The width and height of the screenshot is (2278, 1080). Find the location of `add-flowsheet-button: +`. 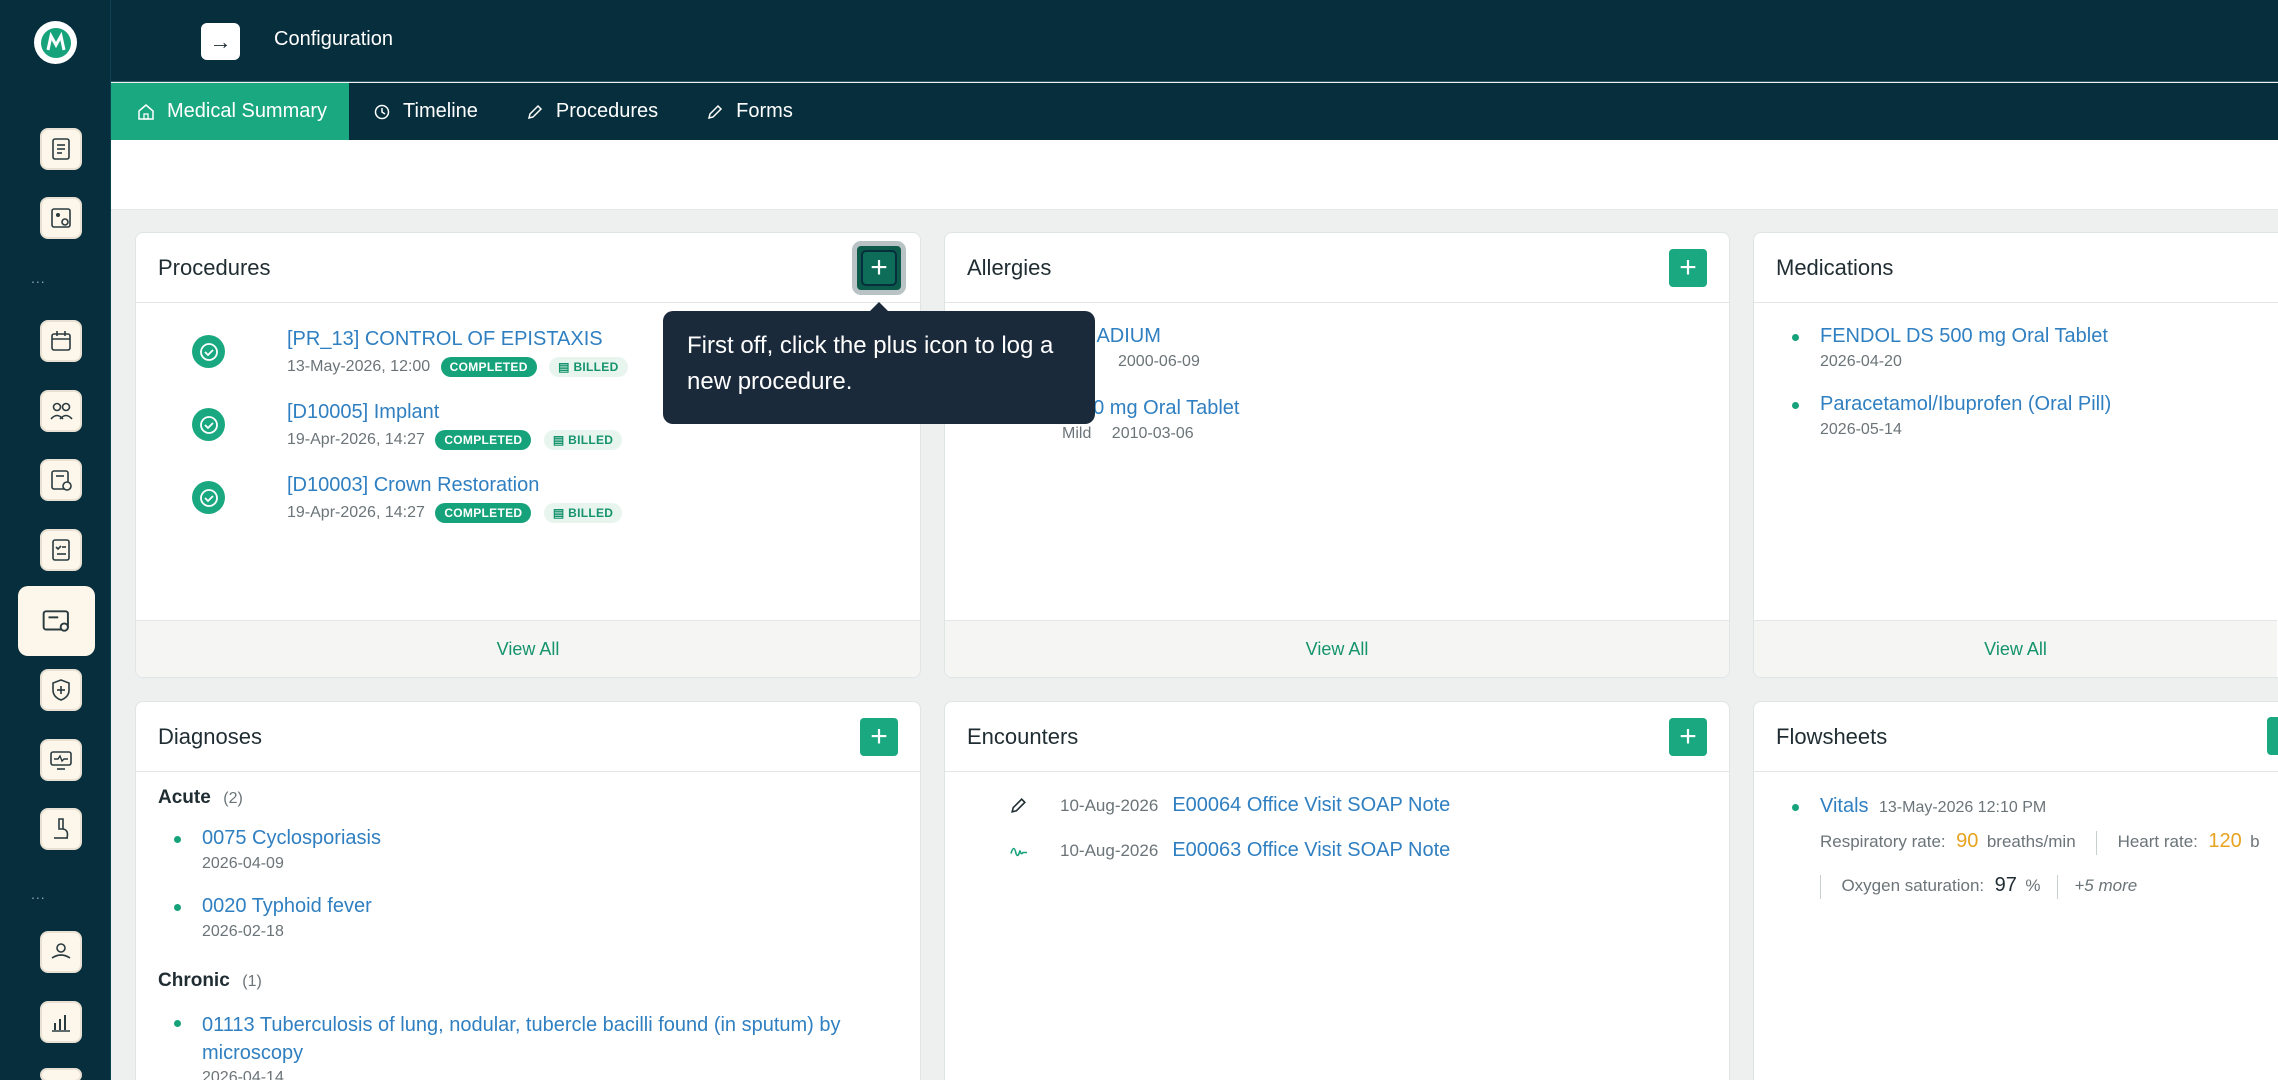

add-flowsheet-button: + is located at coordinates (2272, 736).